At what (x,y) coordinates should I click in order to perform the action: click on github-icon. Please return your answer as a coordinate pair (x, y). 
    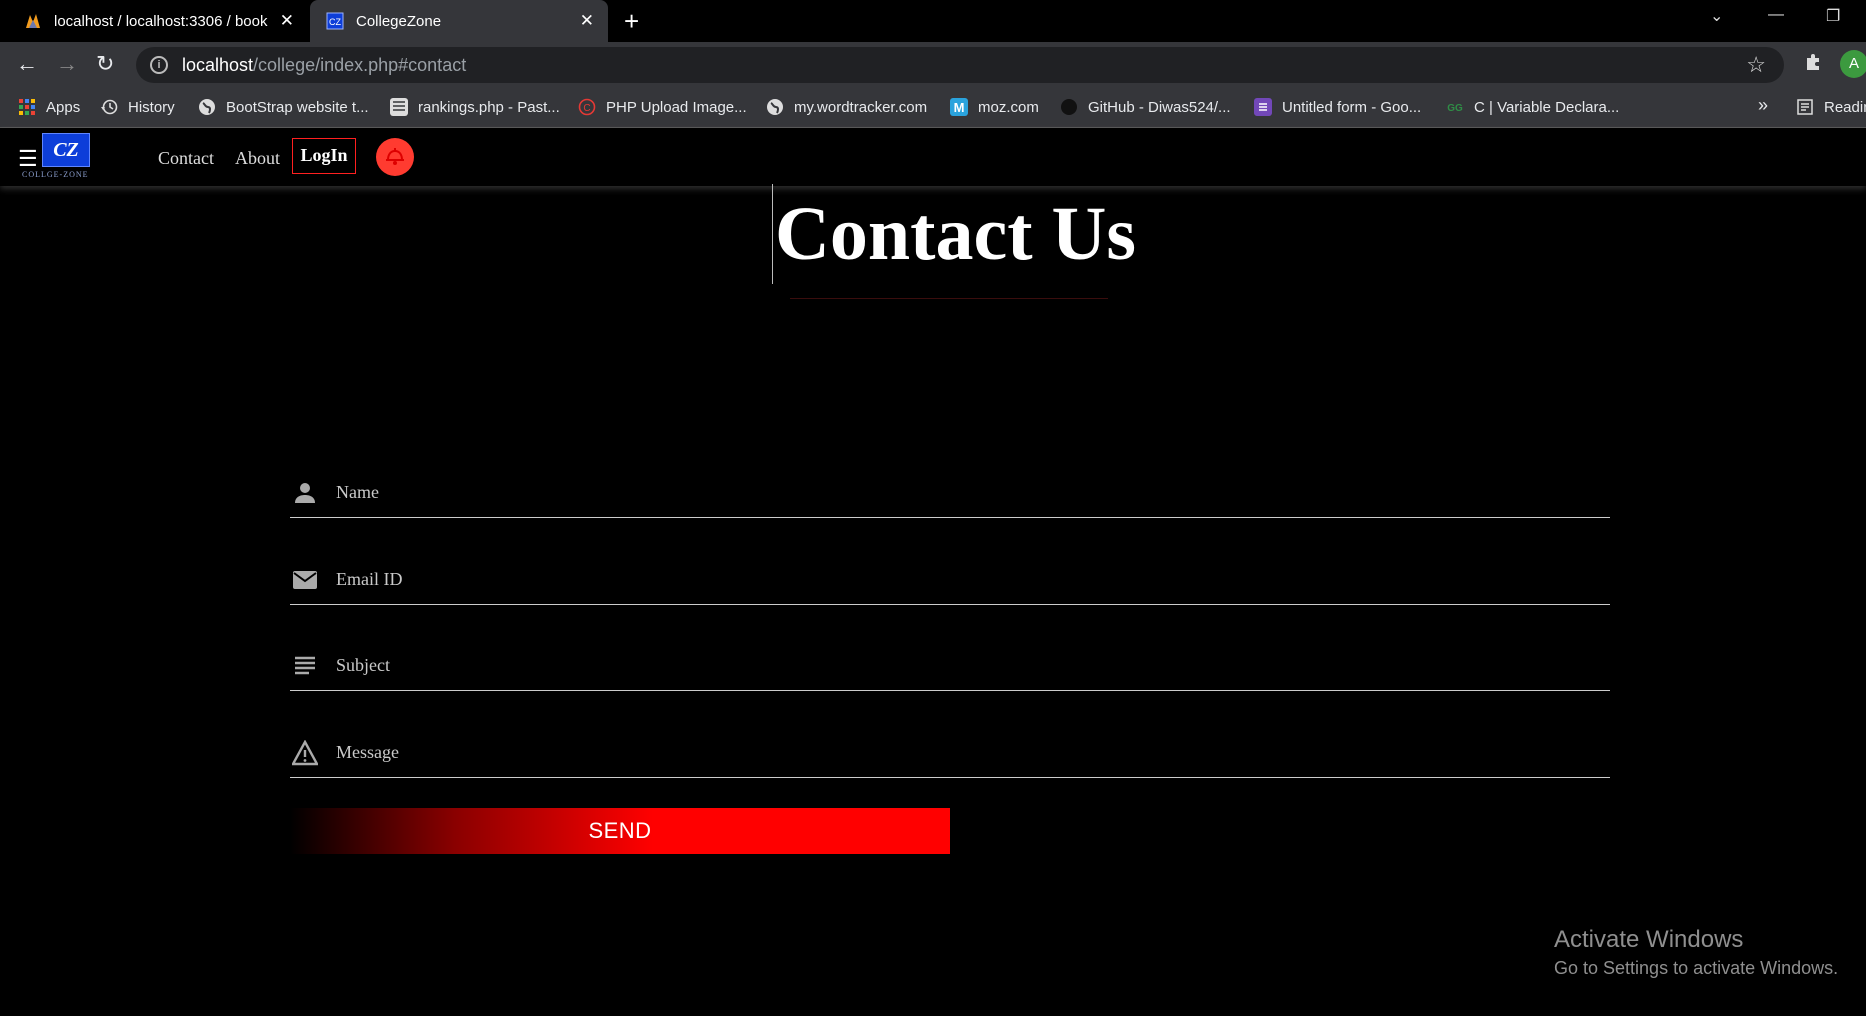
    Looking at the image, I should click on (1069, 107).